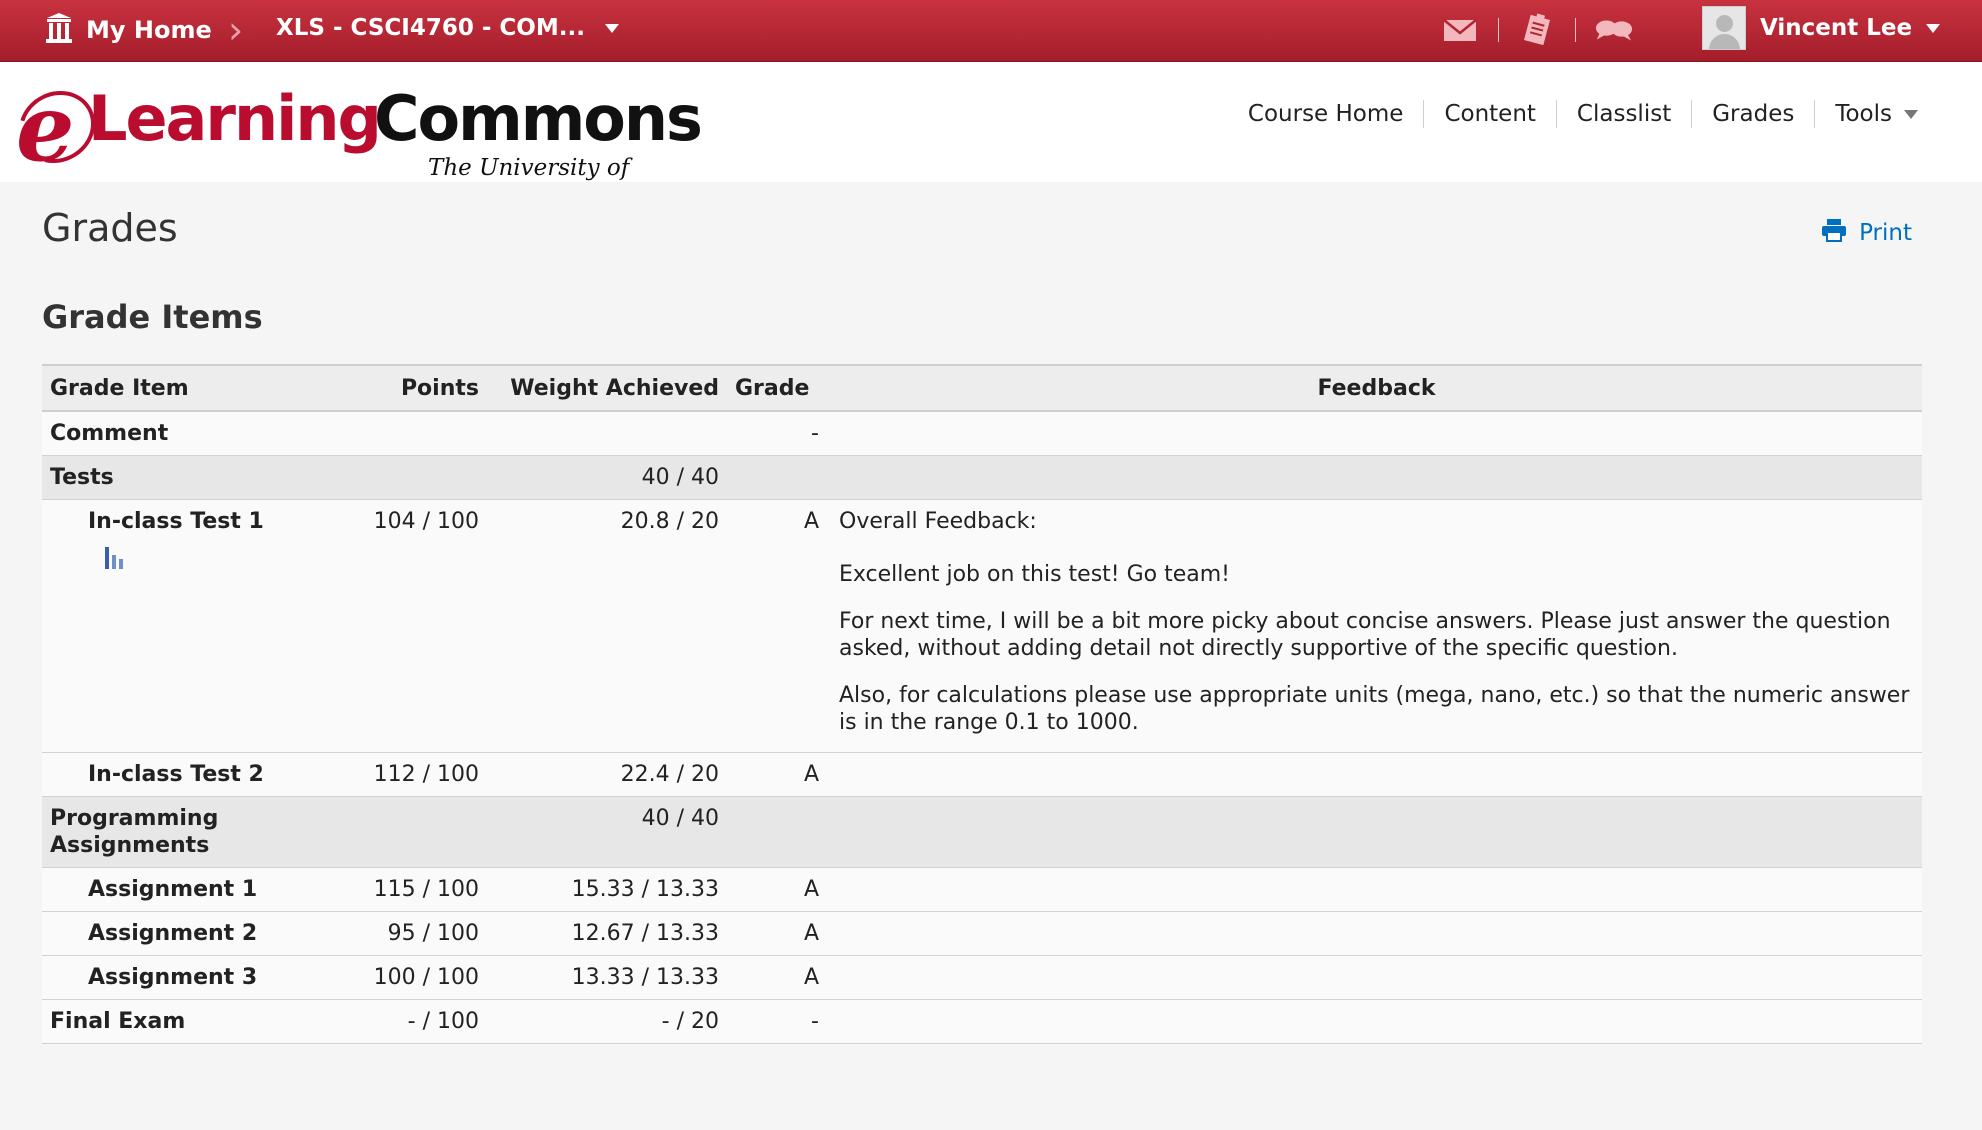 The image size is (1982, 1130). What do you see at coordinates (182, 889) in the screenshot?
I see `row-label: Assignment 1` at bounding box center [182, 889].